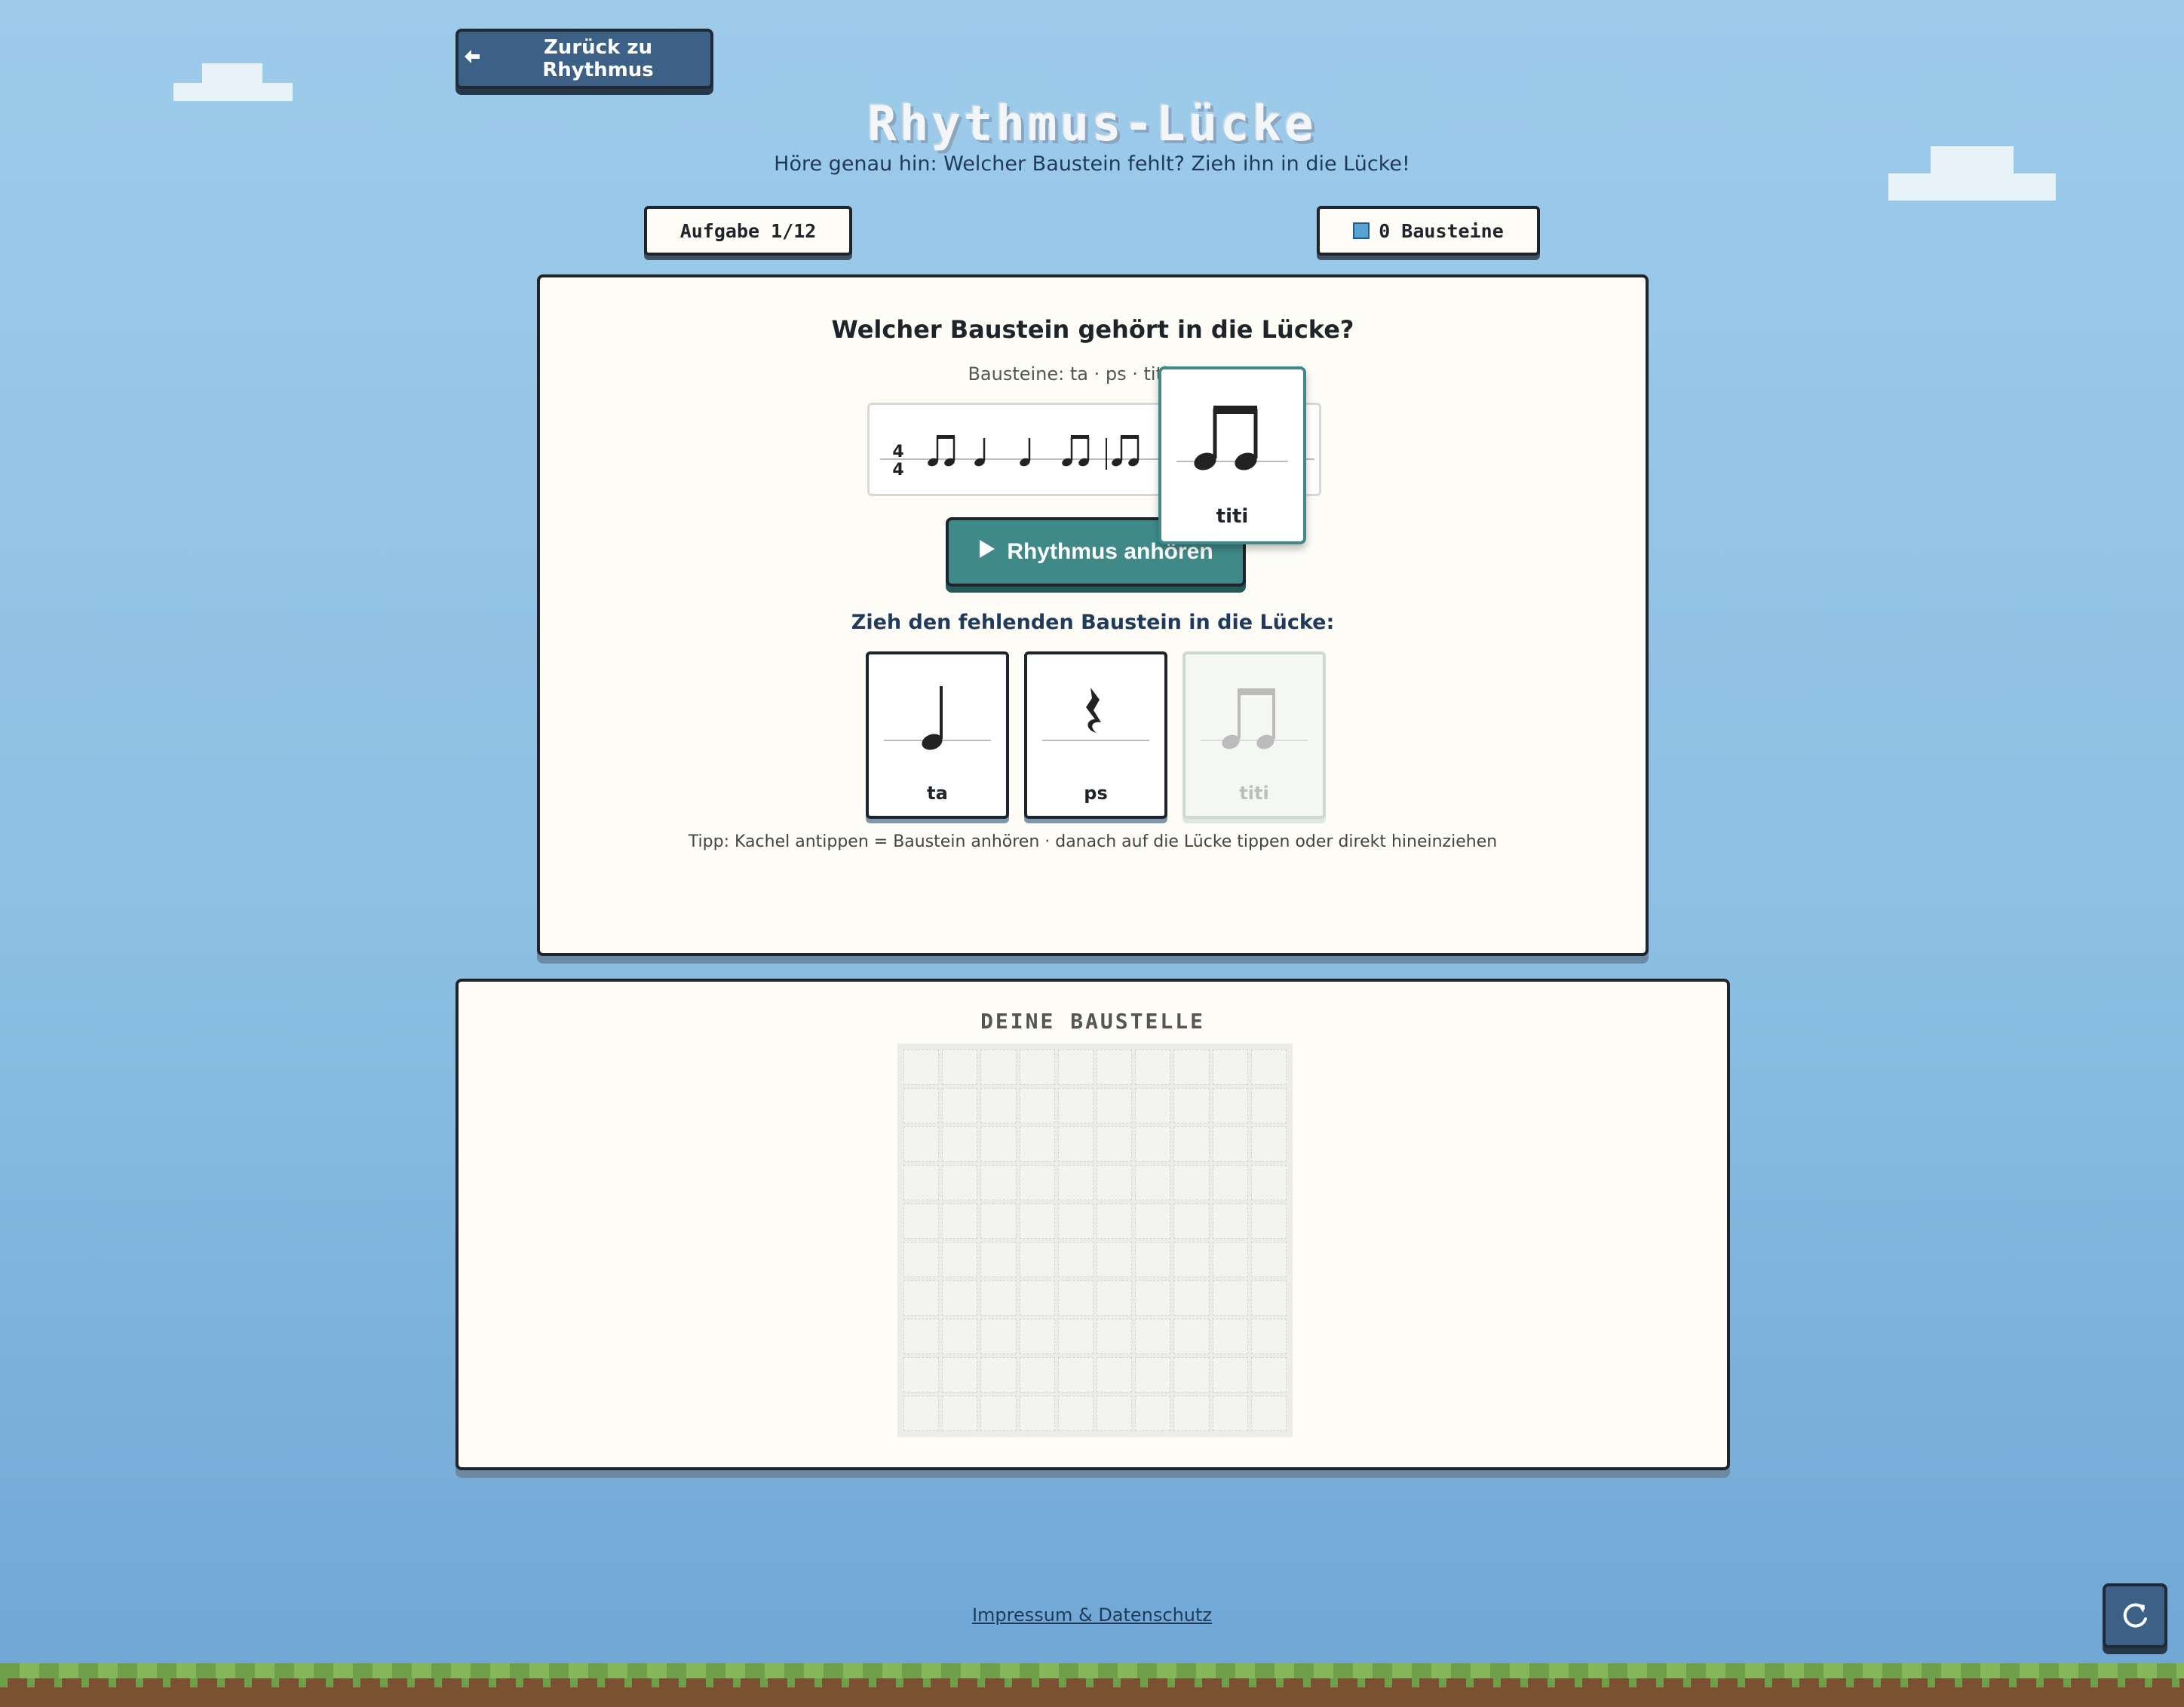  Describe the element at coordinates (1092, 1615) in the screenshot. I see `imprint-privacy-link: Impressum & Datenschutz` at that location.